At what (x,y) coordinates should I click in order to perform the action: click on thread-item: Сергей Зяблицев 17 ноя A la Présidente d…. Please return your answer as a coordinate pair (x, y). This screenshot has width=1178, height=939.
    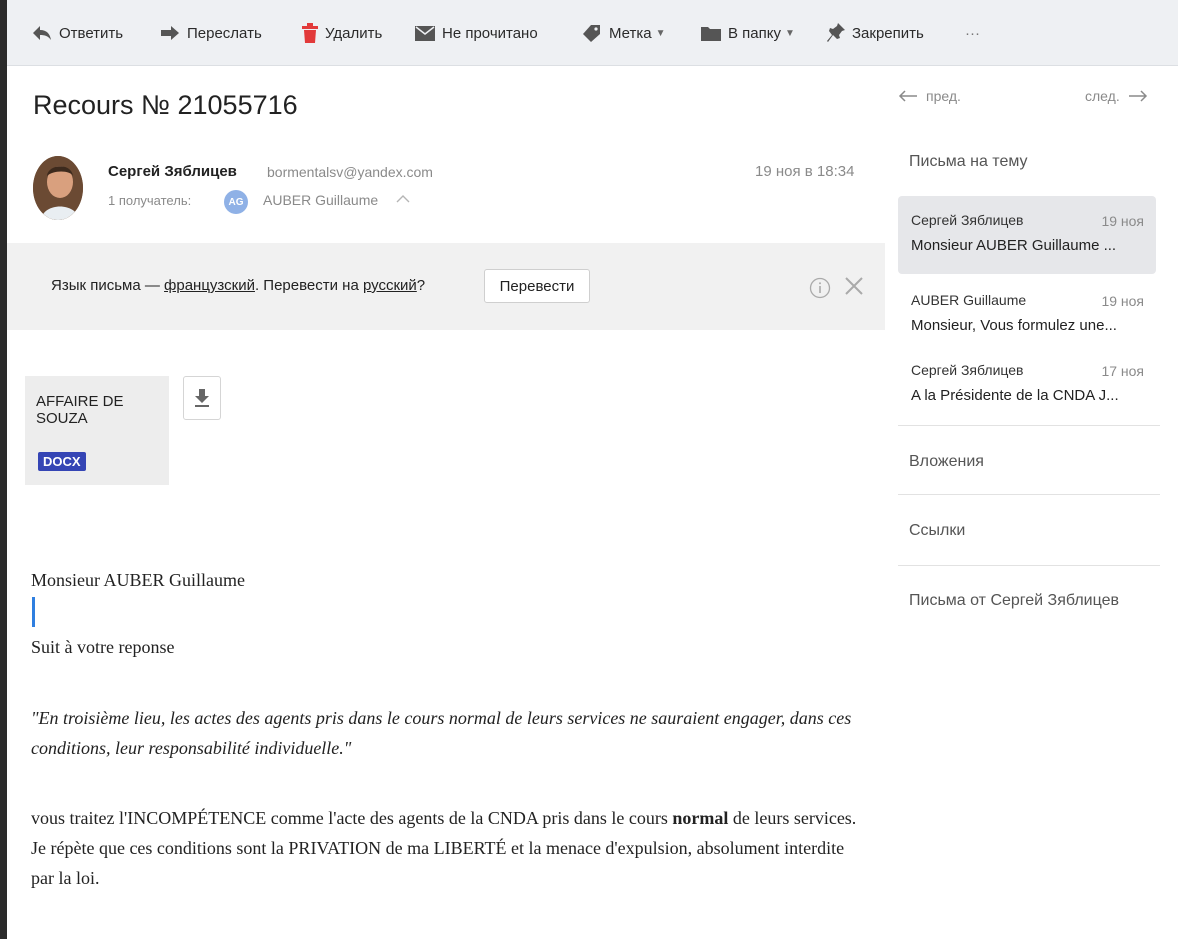
    Looking at the image, I should click on (1027, 385).